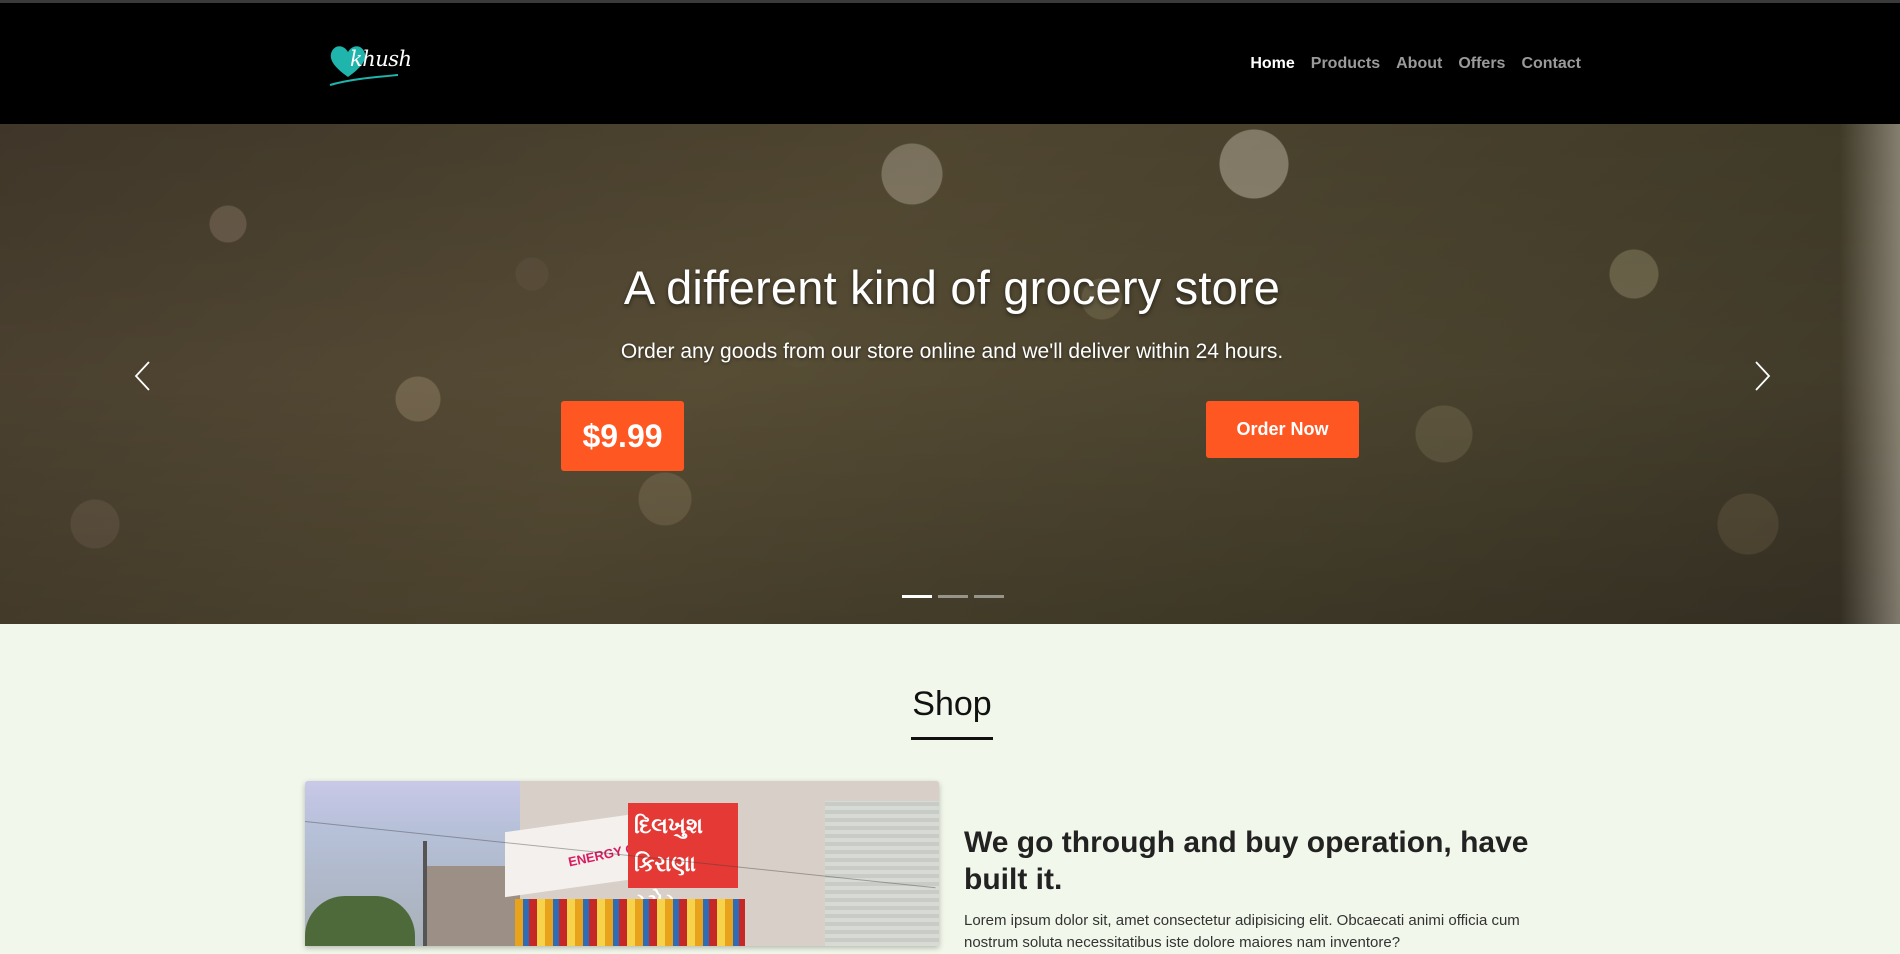  I want to click on nav-link-products: Products, so click(1345, 63).